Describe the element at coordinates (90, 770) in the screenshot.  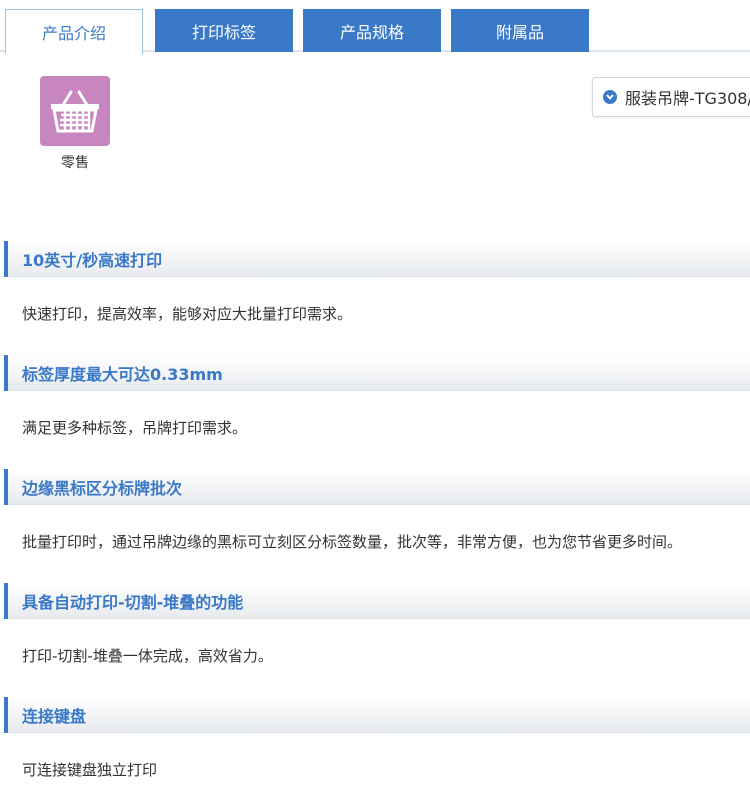
I see `section-body: 可连接键盘独立打印` at that location.